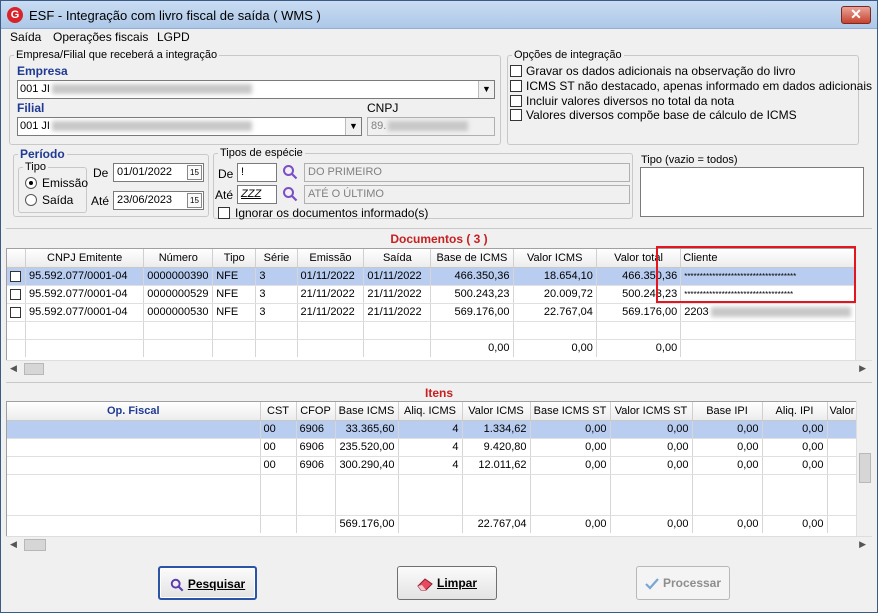  Describe the element at coordinates (257, 194) in the screenshot. I see `especie-ate-code-input: ZZZ` at that location.